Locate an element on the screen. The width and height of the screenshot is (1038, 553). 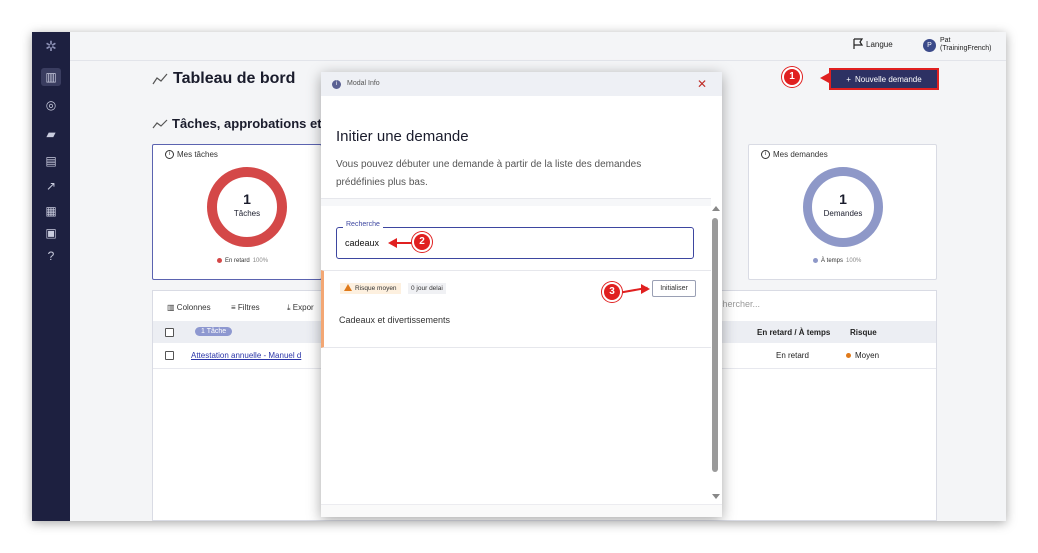
scrollbar is located at coordinates (715, 353).